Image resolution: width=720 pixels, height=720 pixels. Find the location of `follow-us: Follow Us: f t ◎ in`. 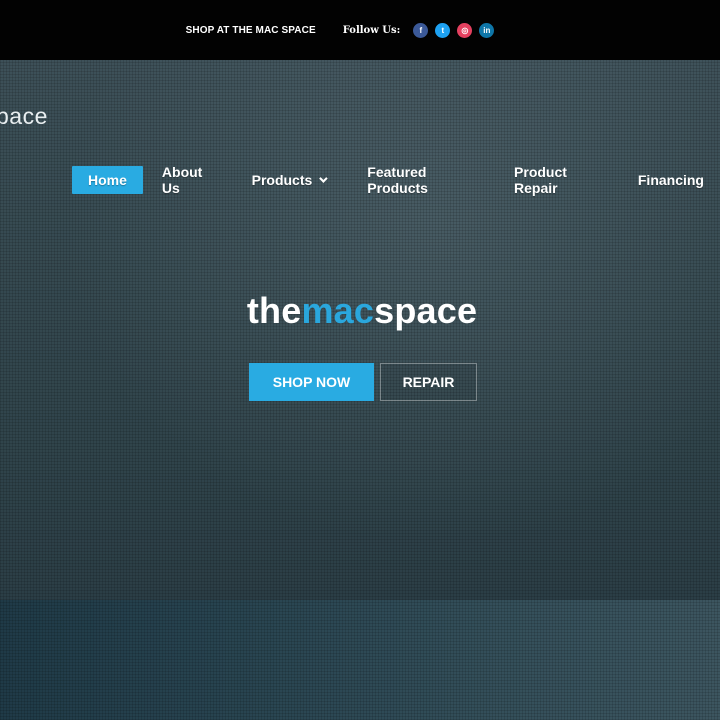

follow-us: Follow Us: f t ◎ in is located at coordinates (418, 30).